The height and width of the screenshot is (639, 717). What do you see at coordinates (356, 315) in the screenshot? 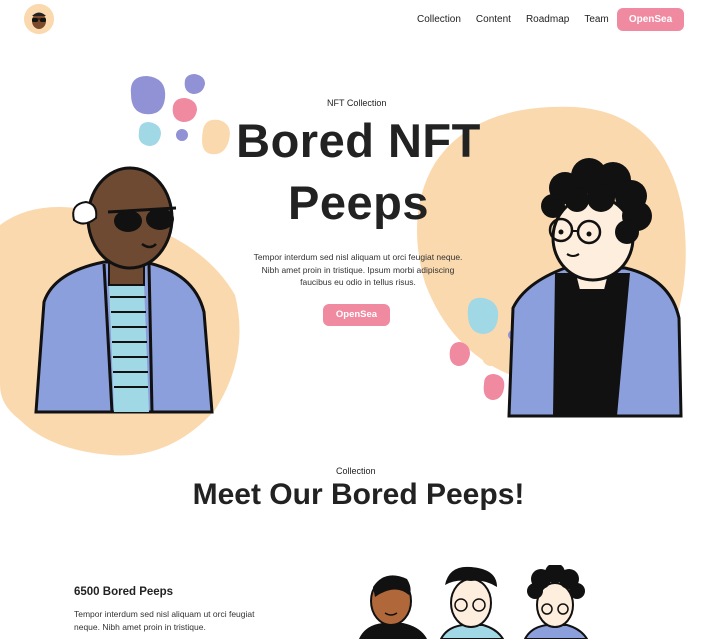
I see `opensea-hero-button: OpenSea` at bounding box center [356, 315].